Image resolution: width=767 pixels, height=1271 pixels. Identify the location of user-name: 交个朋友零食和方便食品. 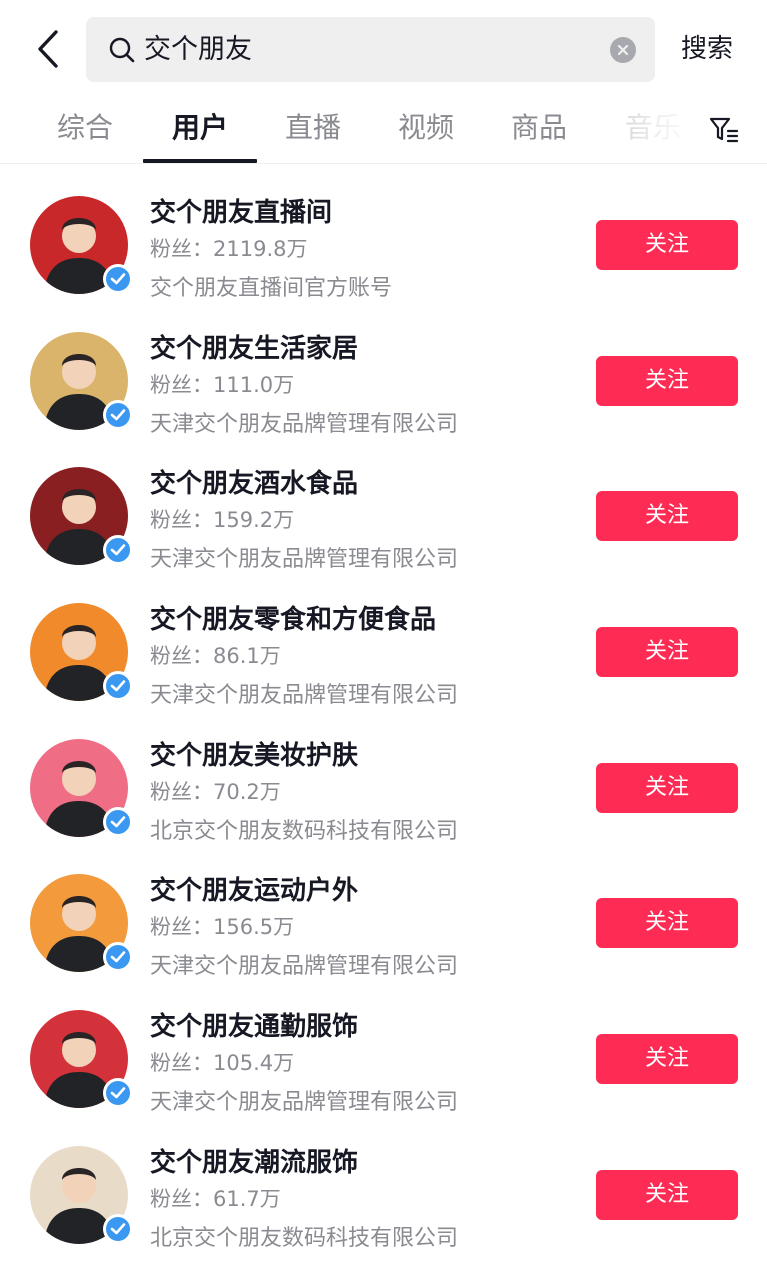
(293, 620).